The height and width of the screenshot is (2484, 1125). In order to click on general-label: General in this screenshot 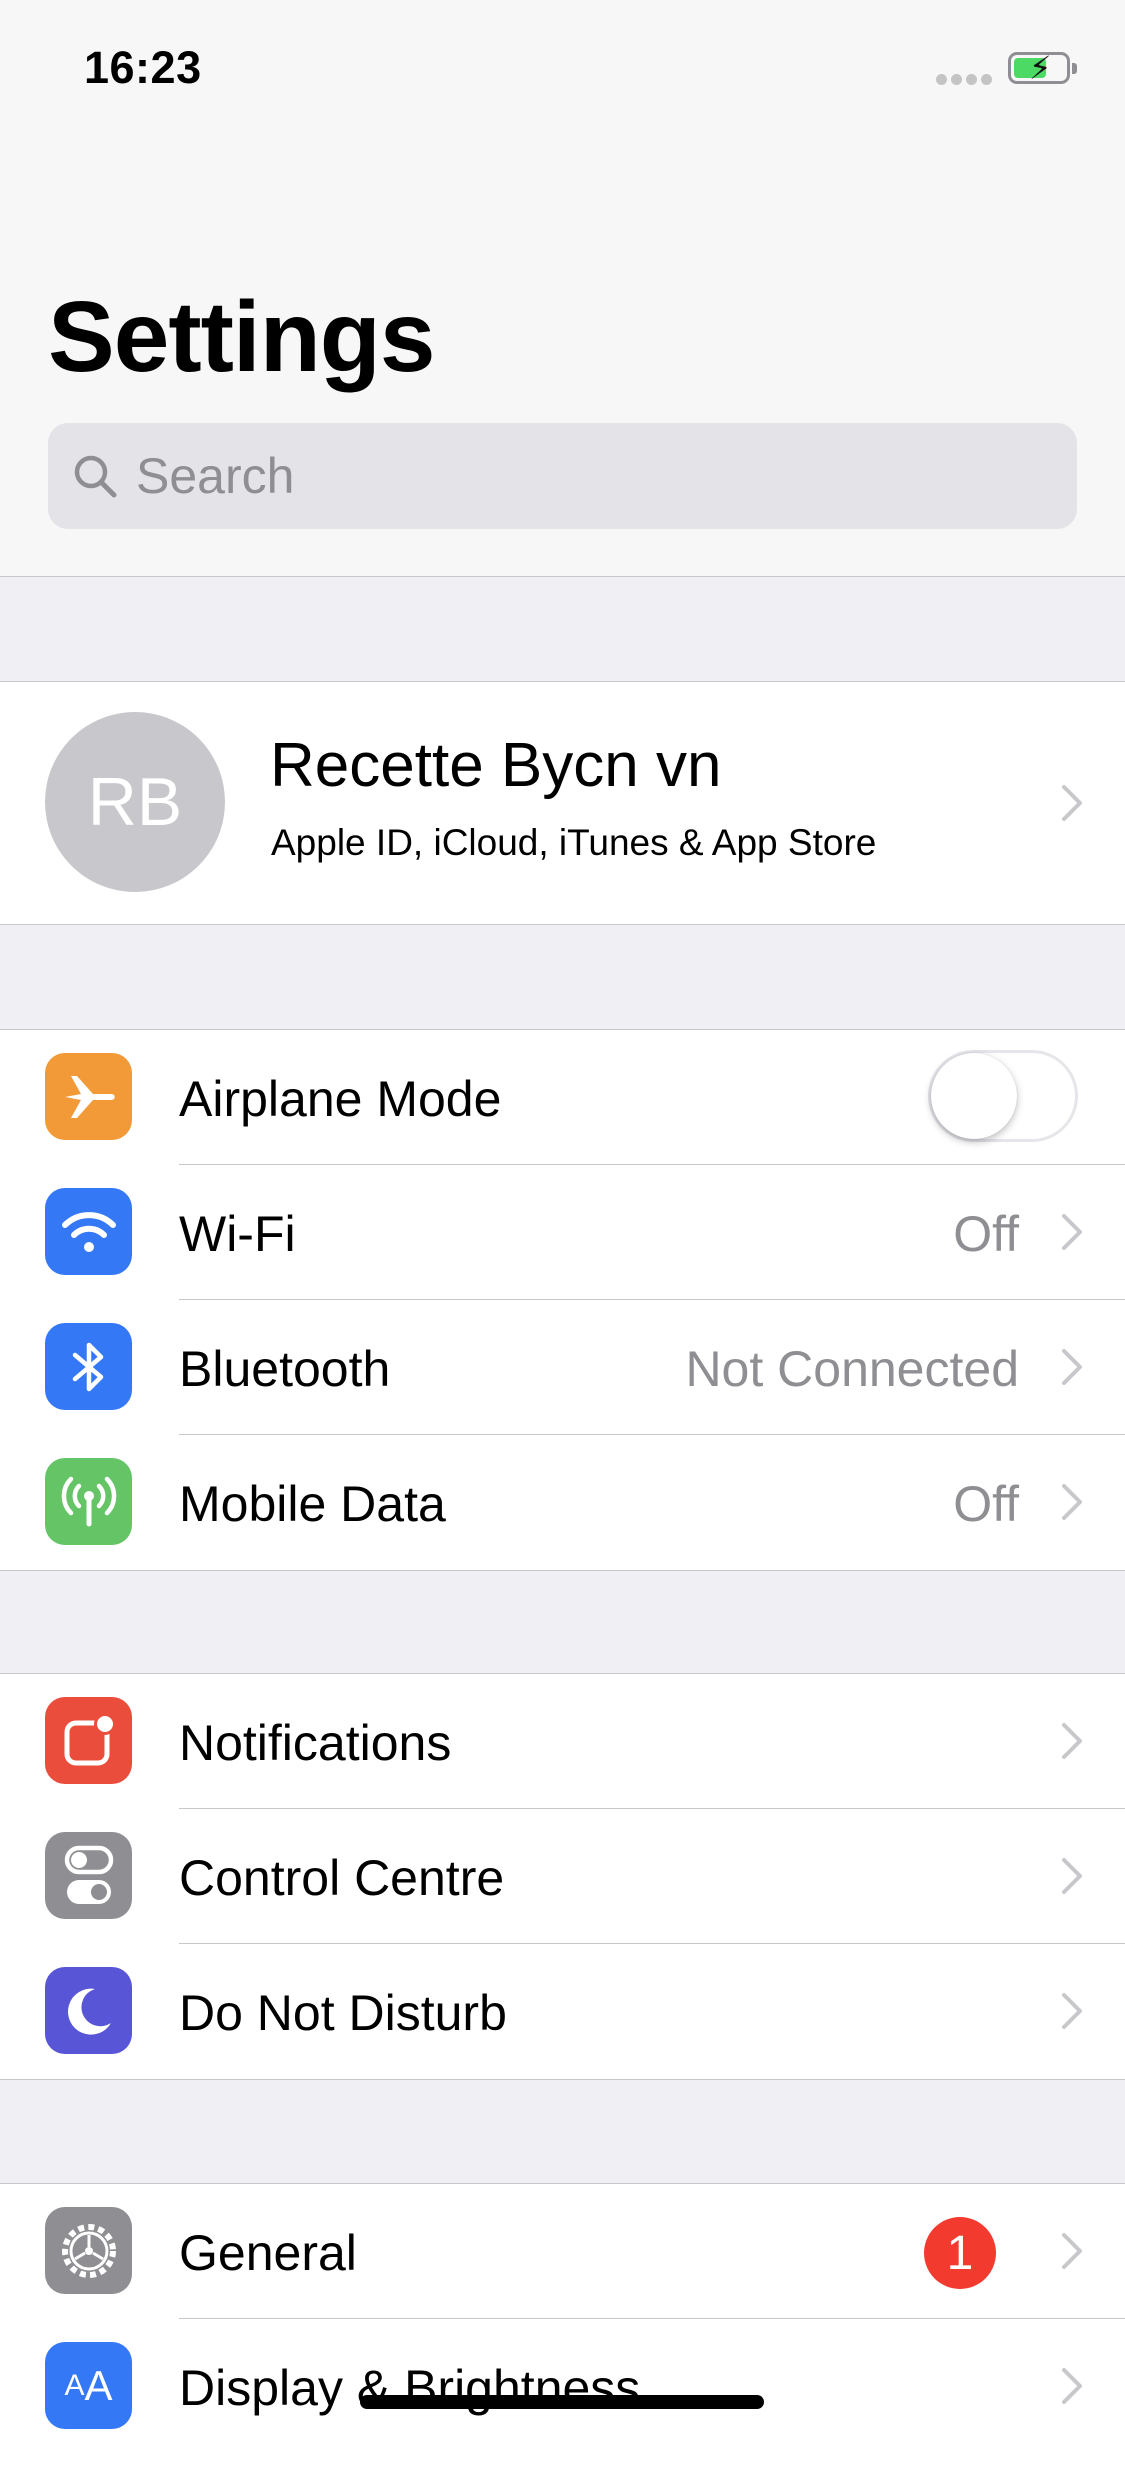, I will do `click(268, 2253)`.